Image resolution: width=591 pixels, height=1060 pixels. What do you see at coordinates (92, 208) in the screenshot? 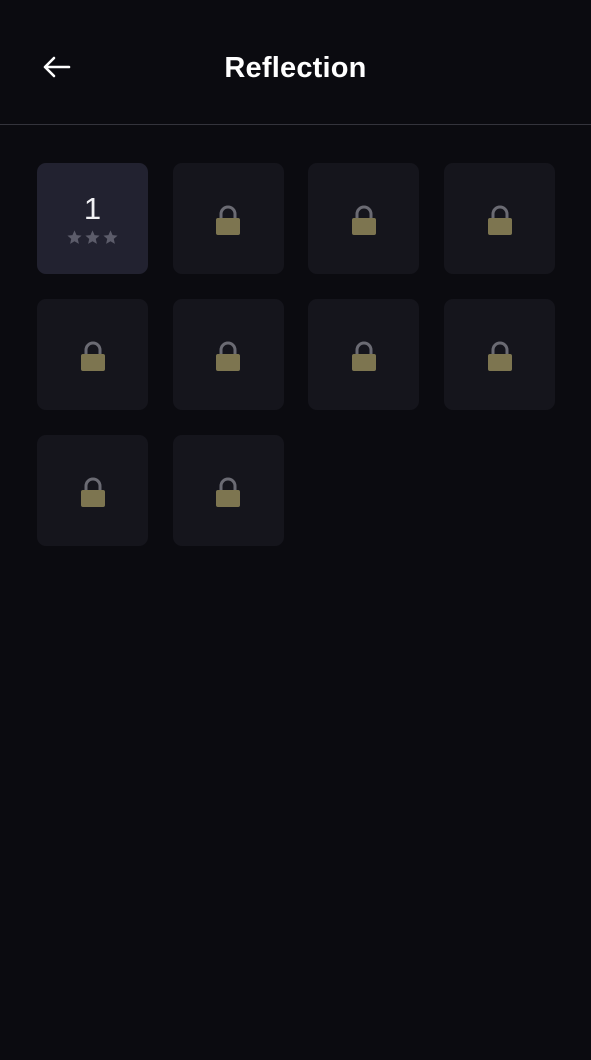
I see `level-number: 1` at bounding box center [92, 208].